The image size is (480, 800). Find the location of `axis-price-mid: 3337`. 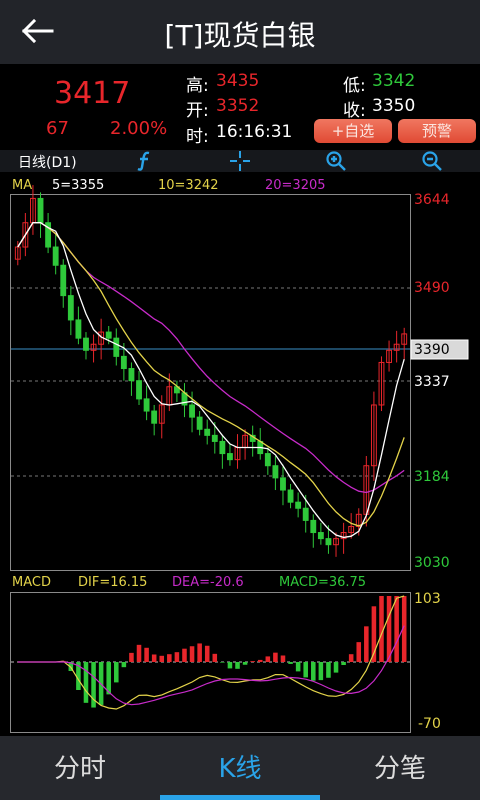

axis-price-mid: 3337 is located at coordinates (432, 382).